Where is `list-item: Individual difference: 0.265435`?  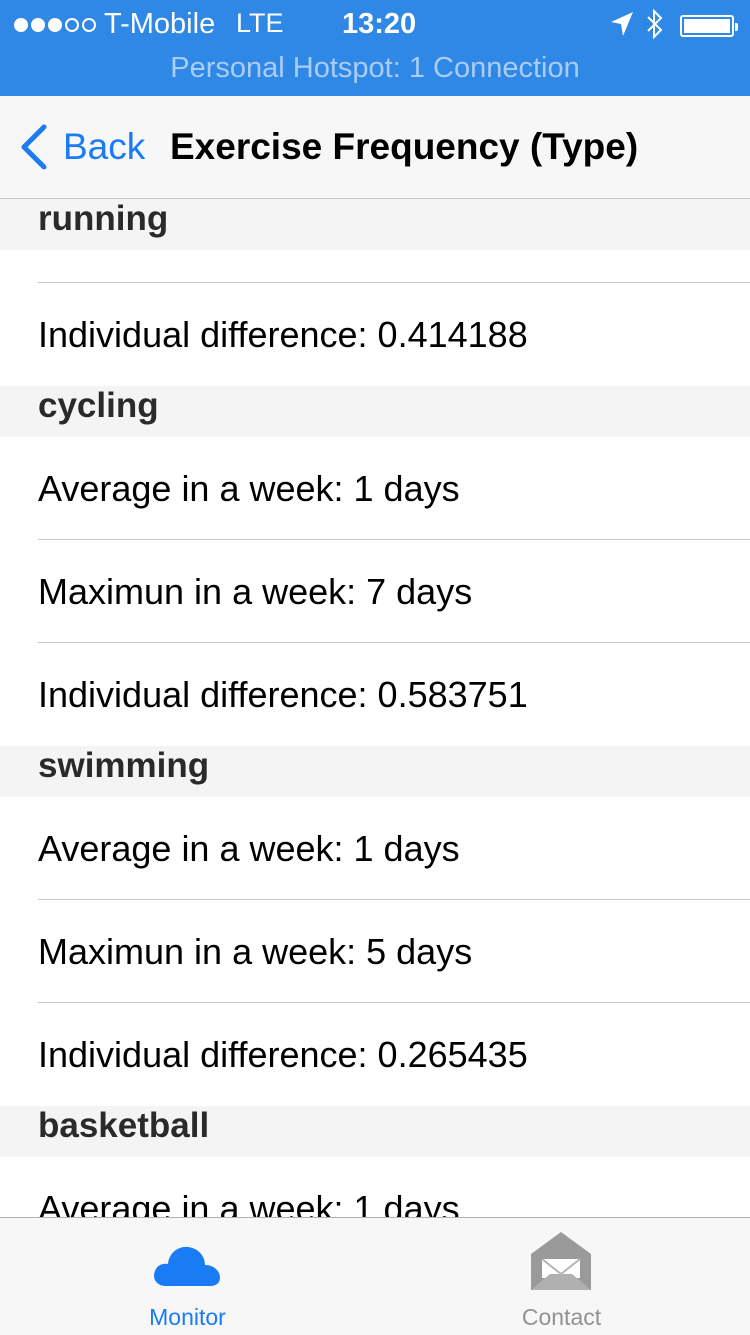 list-item: Individual difference: 0.265435 is located at coordinates (375, 1054).